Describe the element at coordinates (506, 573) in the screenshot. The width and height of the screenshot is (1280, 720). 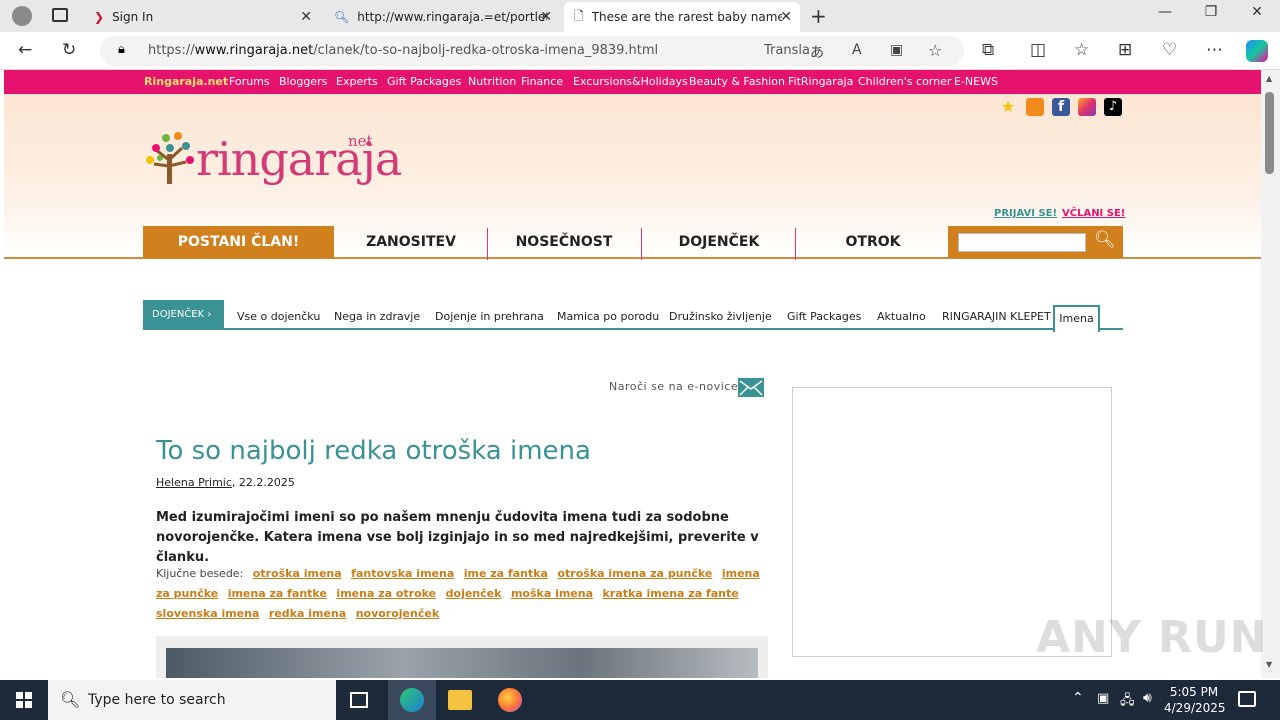
I see `keyword-link: ime za fantka` at that location.